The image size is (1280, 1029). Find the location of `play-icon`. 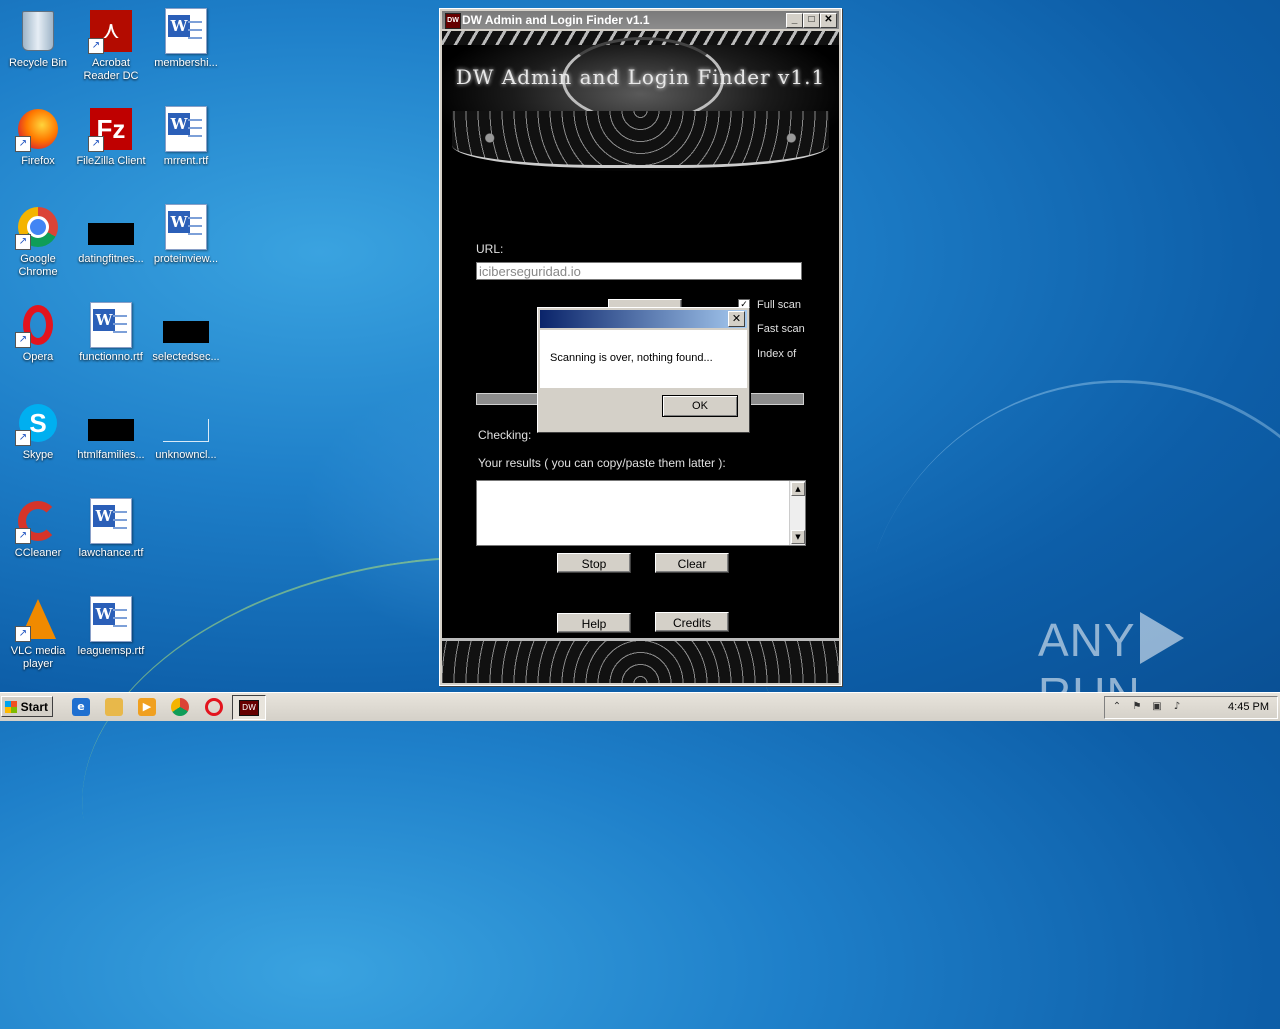

play-icon is located at coordinates (1161, 638).